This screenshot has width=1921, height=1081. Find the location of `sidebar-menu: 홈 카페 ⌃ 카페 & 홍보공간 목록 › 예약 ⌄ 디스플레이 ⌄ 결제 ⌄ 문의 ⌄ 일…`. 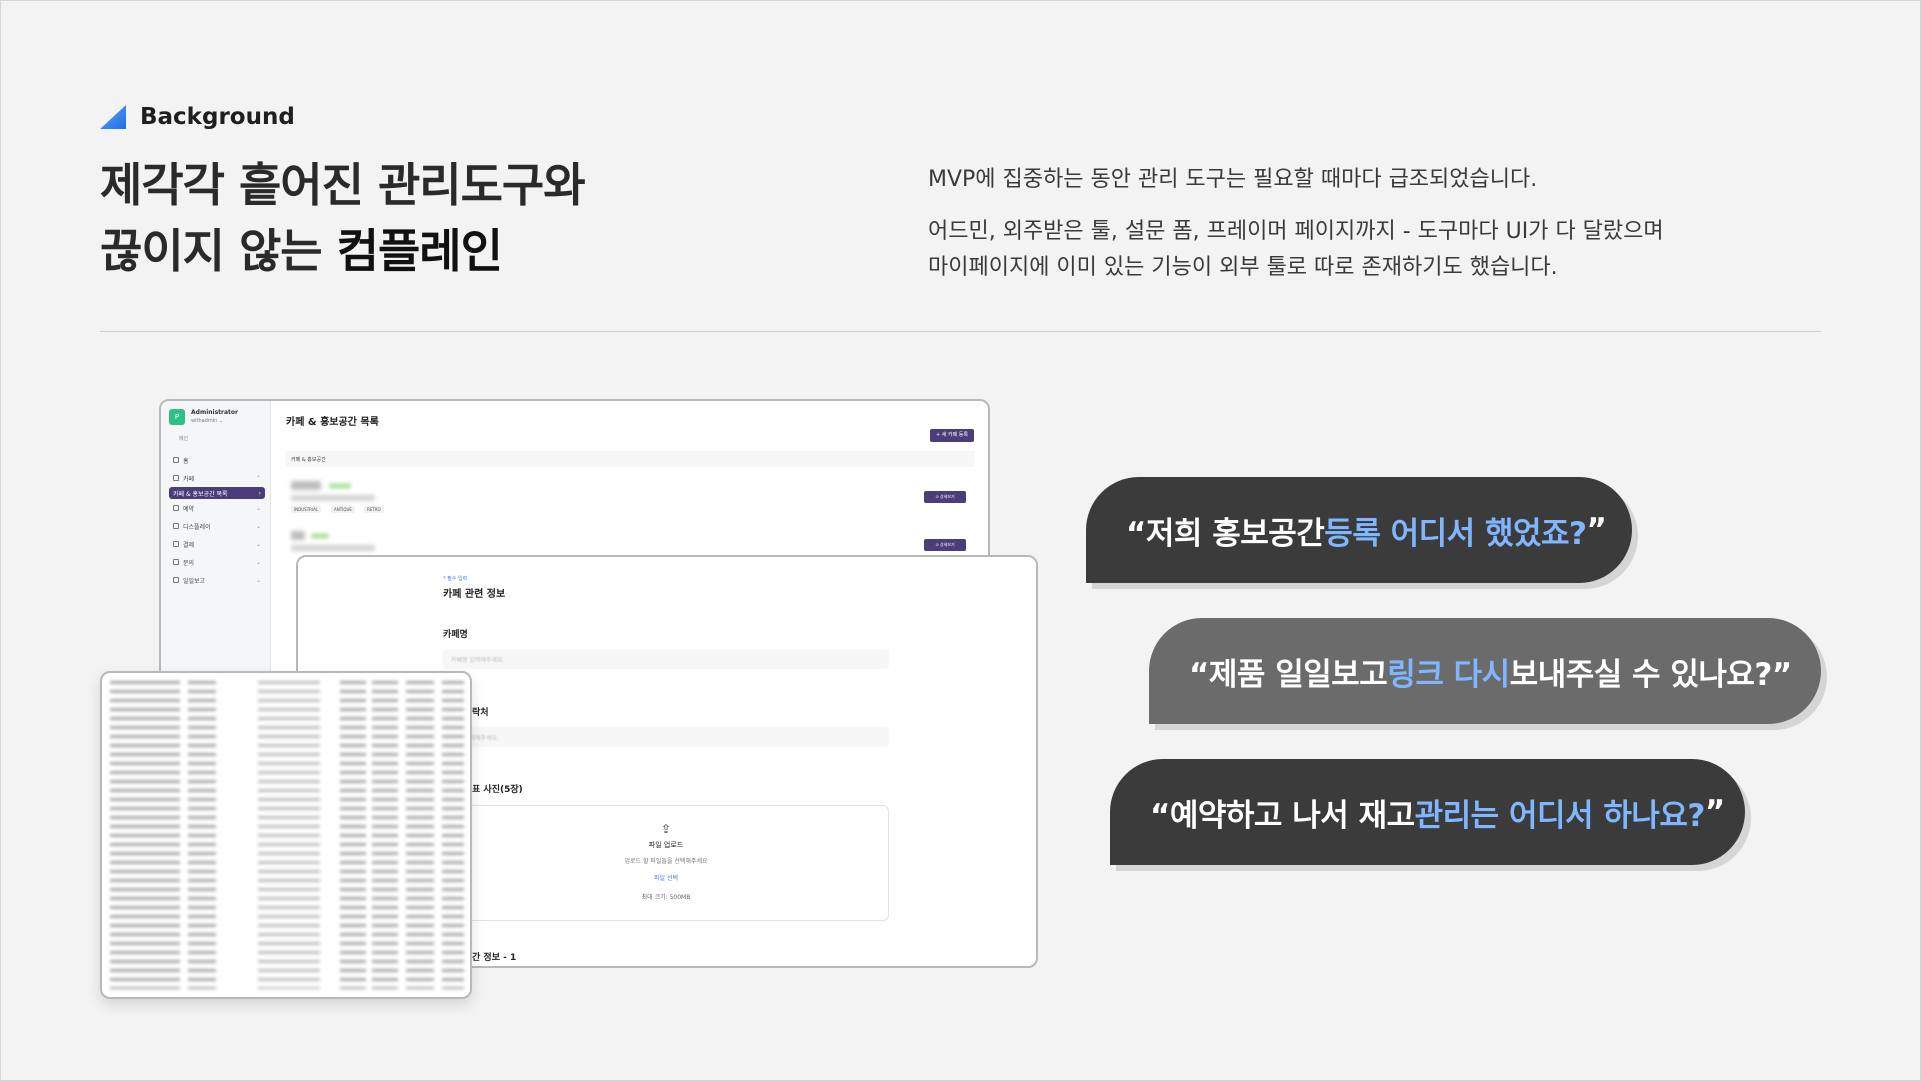

sidebar-menu: 홈 카페 ⌃ 카페 & 홍보공간 목록 › 예약 ⌄ 디스플레이 ⌄ 결제 ⌄ 문의 ⌄ 일… is located at coordinates (217, 520).